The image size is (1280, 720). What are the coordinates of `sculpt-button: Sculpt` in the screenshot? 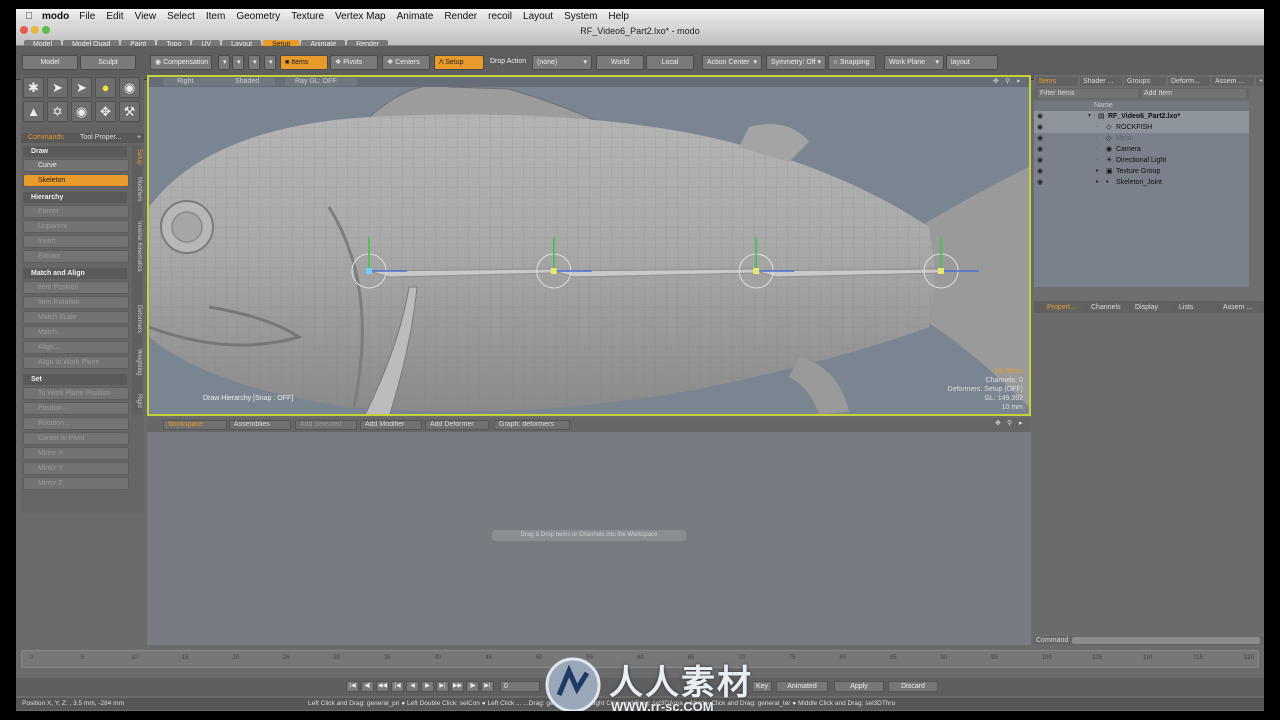 It's located at (108, 62).